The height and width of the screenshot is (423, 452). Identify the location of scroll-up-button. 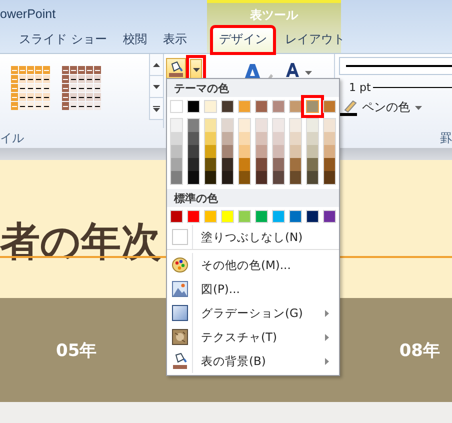
(156, 65).